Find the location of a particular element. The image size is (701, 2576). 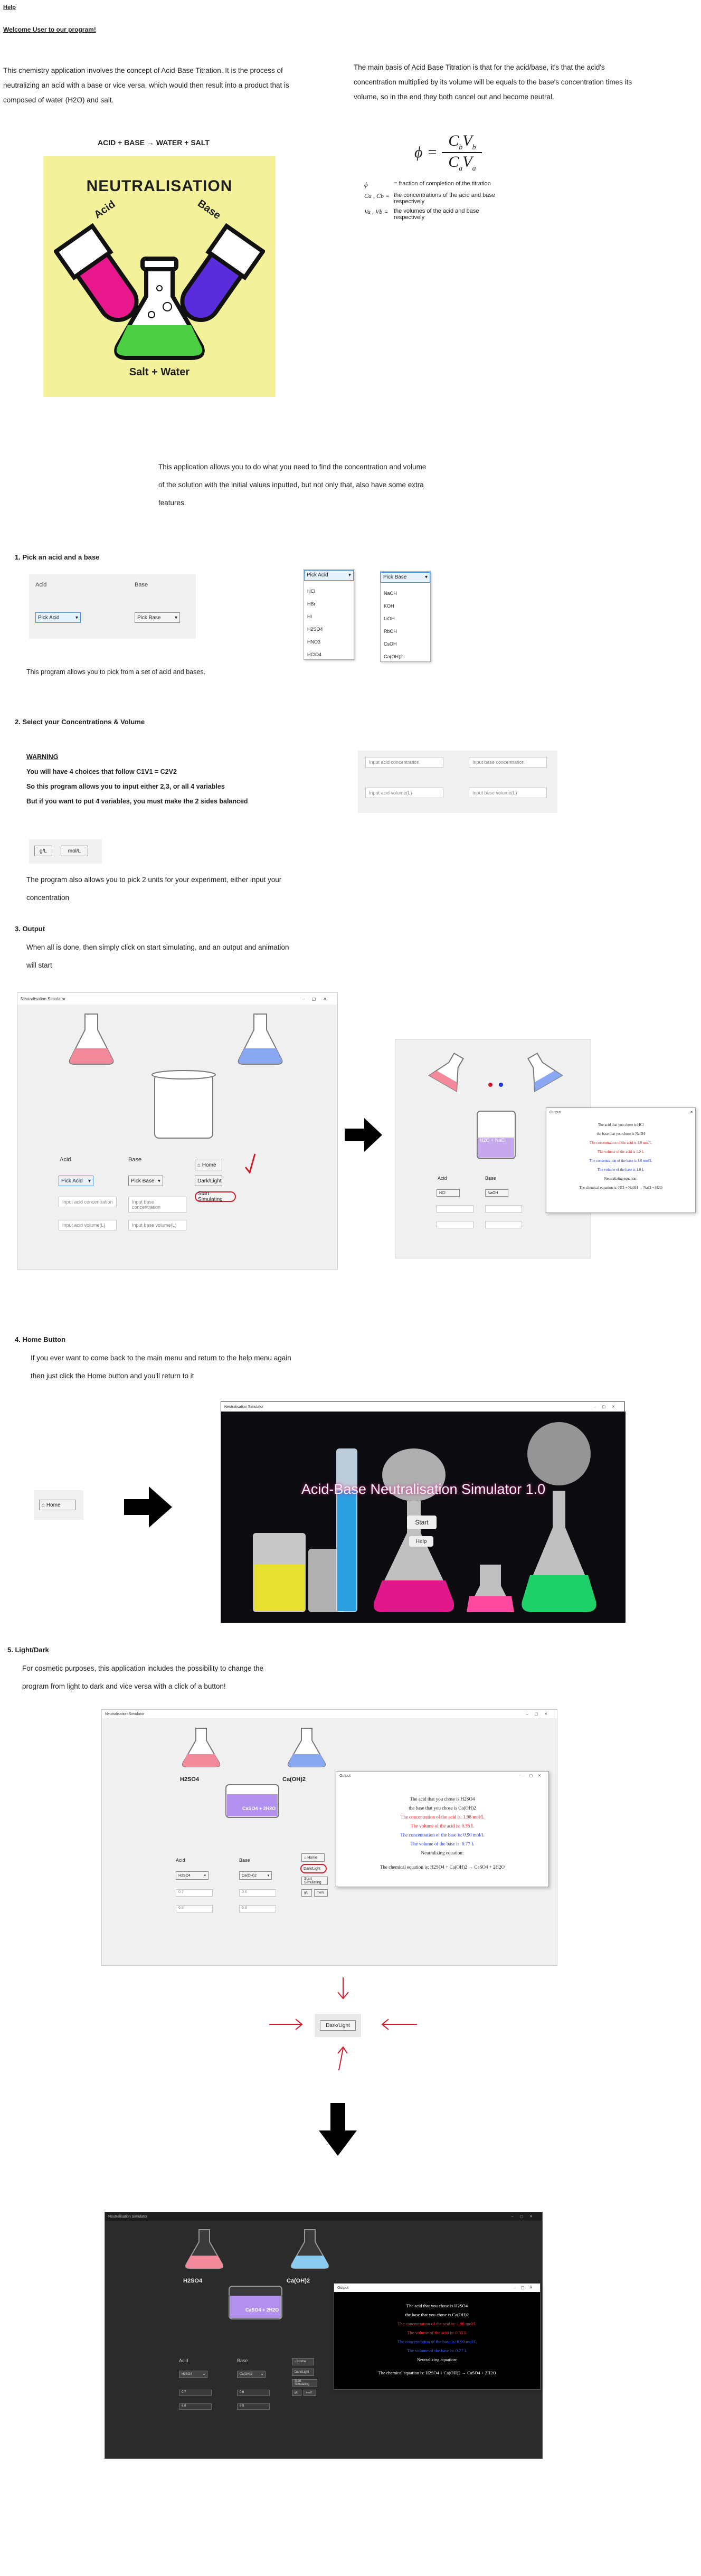

base-option: LiOH is located at coordinates (405, 618).